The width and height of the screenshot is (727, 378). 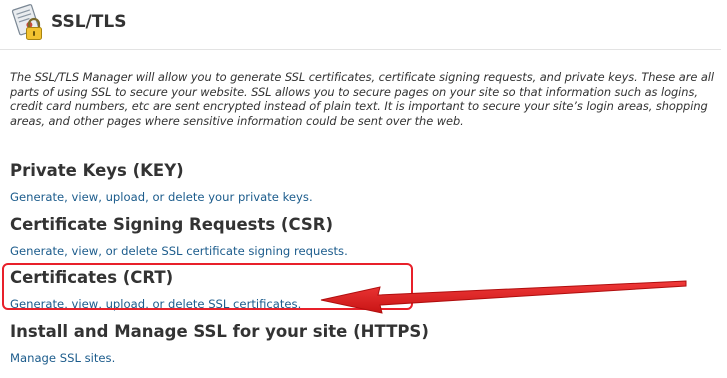 I want to click on csr-heading: Certificate Signing Requests (CSR), so click(x=172, y=224).